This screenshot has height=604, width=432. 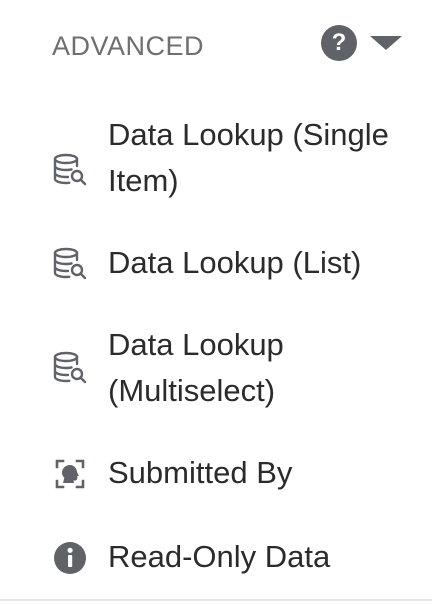 I want to click on field-item-label: Data Lookup (List), so click(x=235, y=262).